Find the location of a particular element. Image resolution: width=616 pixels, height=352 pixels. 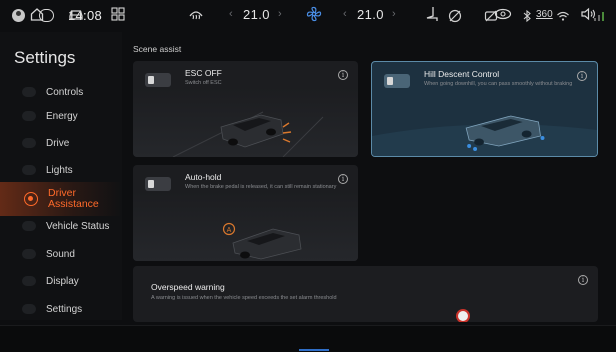

sidebar-item-label: Drive is located at coordinates (58, 143).